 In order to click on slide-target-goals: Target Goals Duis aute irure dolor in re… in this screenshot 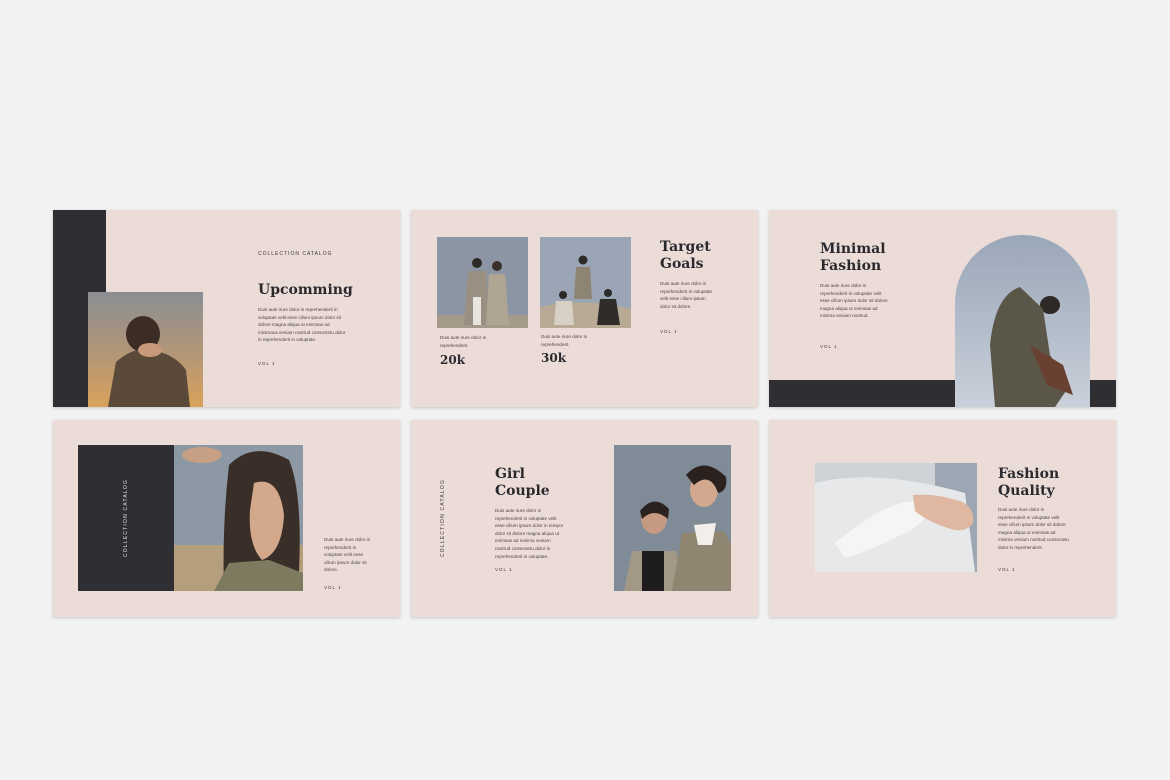, I will do `click(584, 308)`.